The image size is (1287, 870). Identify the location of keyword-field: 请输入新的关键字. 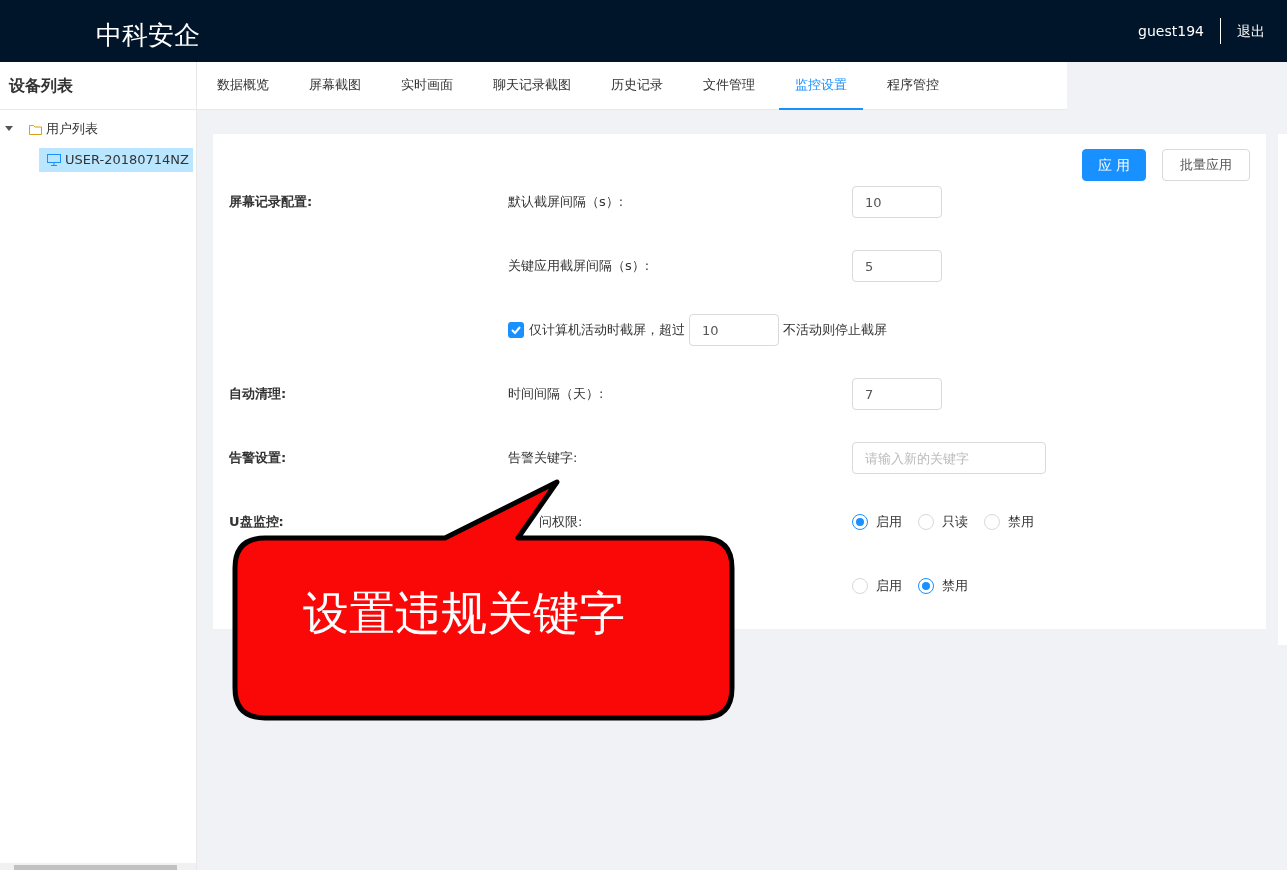
(949, 458).